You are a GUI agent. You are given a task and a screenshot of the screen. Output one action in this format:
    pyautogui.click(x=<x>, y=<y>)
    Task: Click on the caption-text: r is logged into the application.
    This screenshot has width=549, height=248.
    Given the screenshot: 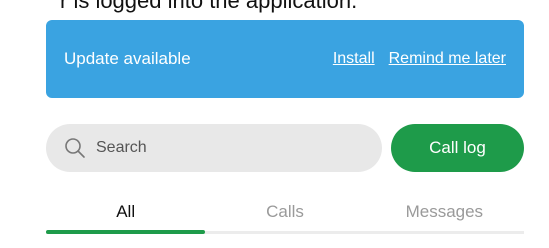 What is the action you would take?
    pyautogui.click(x=209, y=6)
    